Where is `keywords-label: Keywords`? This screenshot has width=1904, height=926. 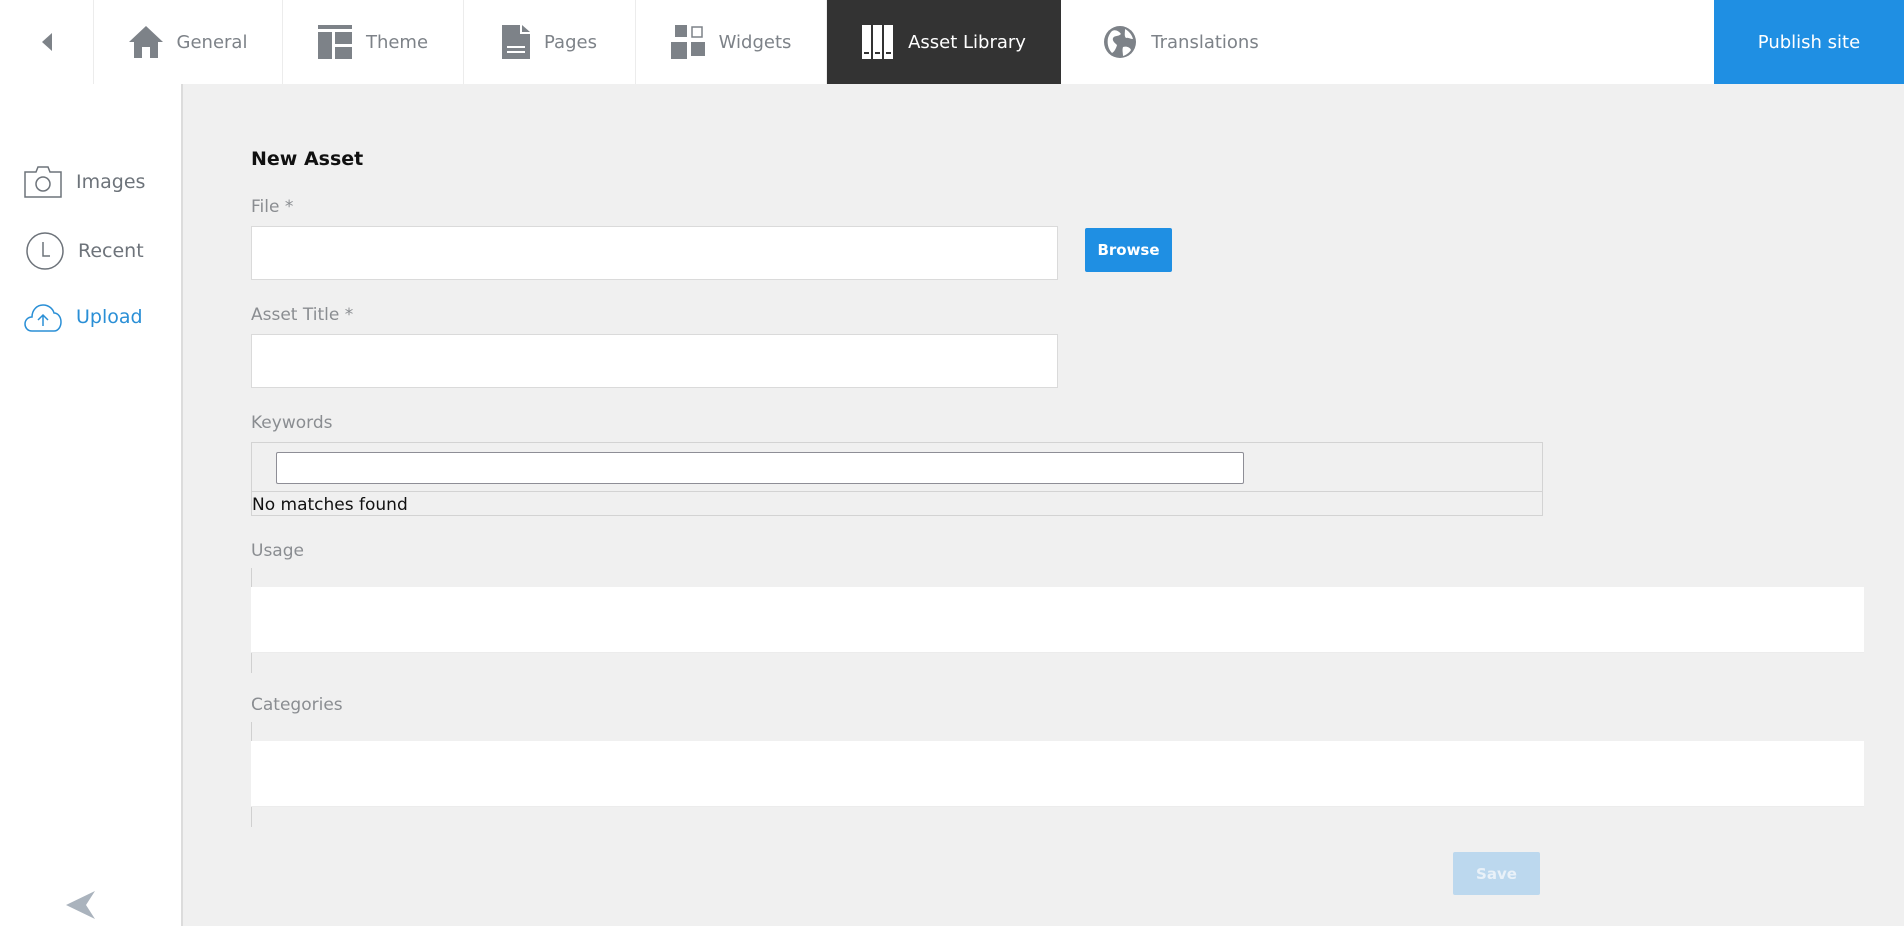
keywords-label: Keywords is located at coordinates (292, 423).